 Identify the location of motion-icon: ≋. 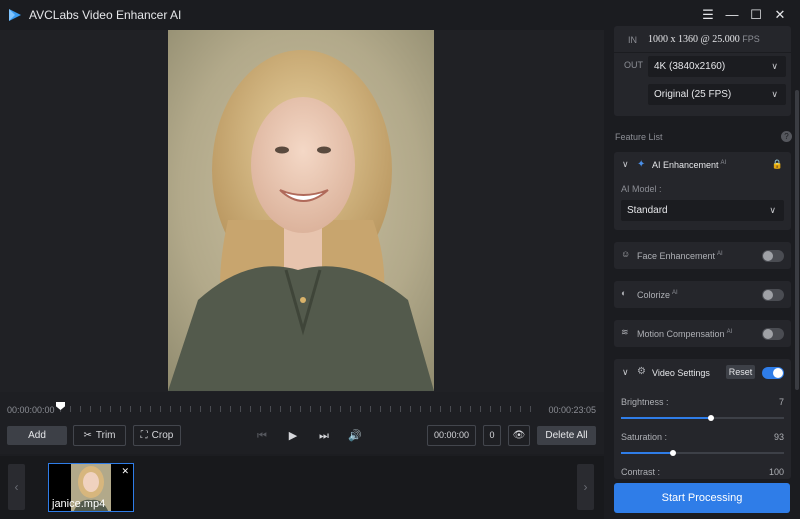
(625, 332).